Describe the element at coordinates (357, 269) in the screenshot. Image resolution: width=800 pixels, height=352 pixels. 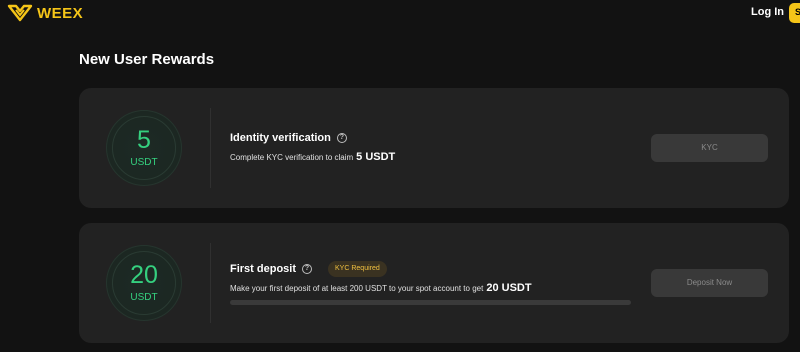
I see `kyc-required-badge: KYC Required` at that location.